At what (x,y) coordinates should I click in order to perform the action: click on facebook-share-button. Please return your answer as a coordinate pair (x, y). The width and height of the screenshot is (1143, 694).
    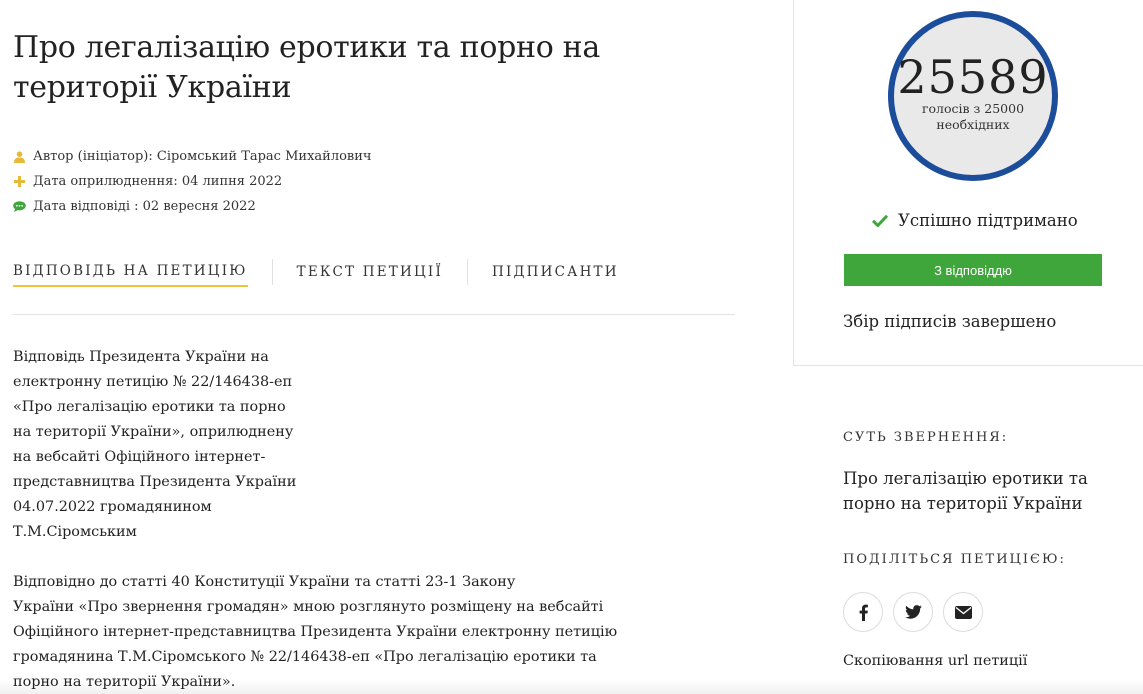
    Looking at the image, I should click on (863, 612).